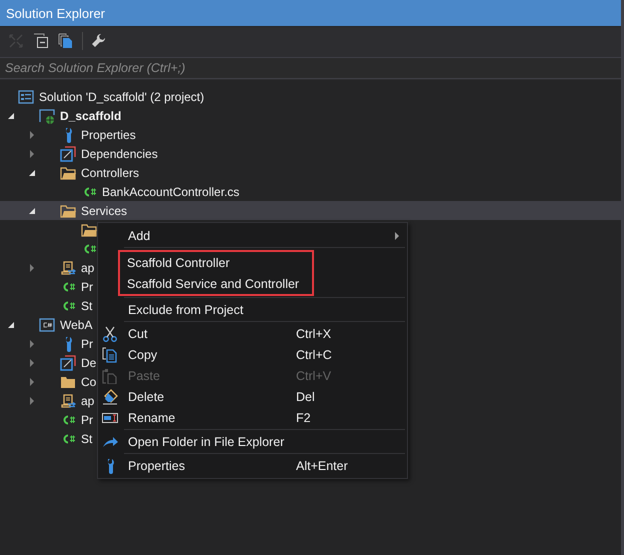  Describe the element at coordinates (91, 115) in the screenshot. I see `tree-item-label: D_scaffold` at that location.